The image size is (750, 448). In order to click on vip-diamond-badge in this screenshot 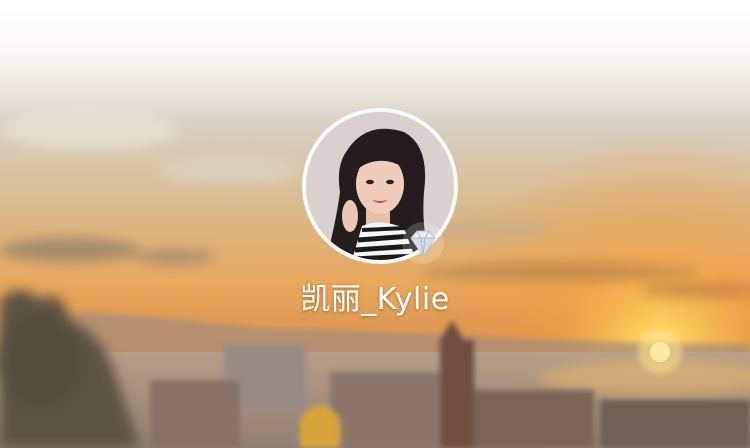, I will do `click(423, 243)`.